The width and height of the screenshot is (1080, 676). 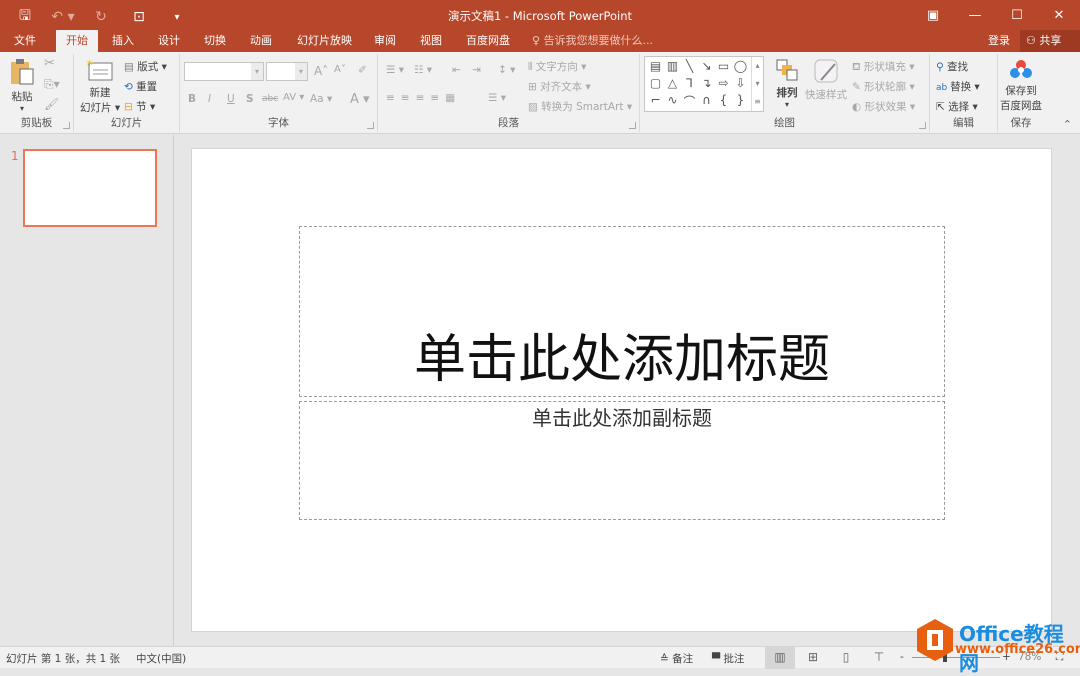 I want to click on reading-view-button: ▯, so click(x=846, y=658).